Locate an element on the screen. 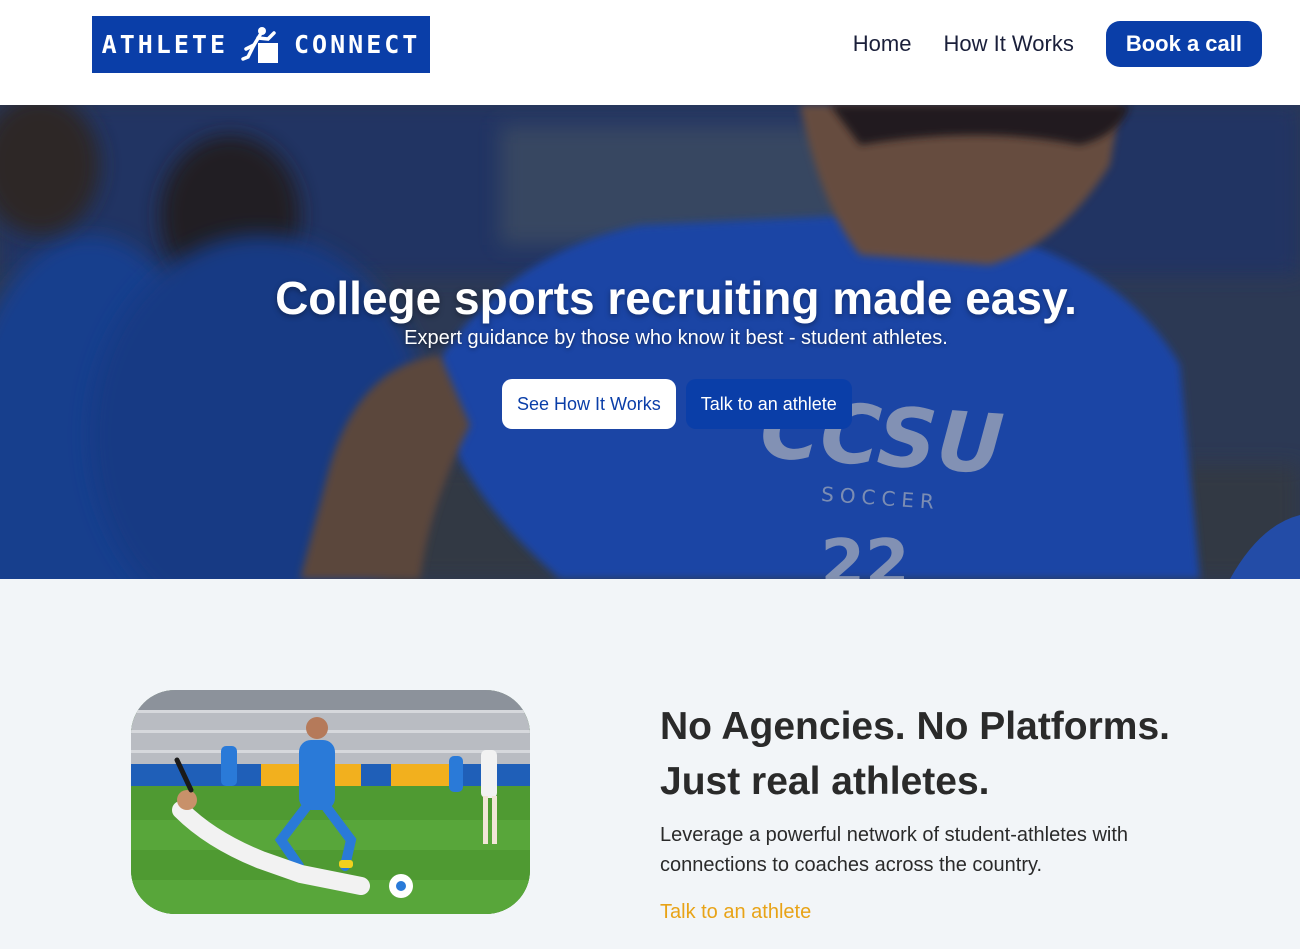  soccer-match-illustration is located at coordinates (330, 802).